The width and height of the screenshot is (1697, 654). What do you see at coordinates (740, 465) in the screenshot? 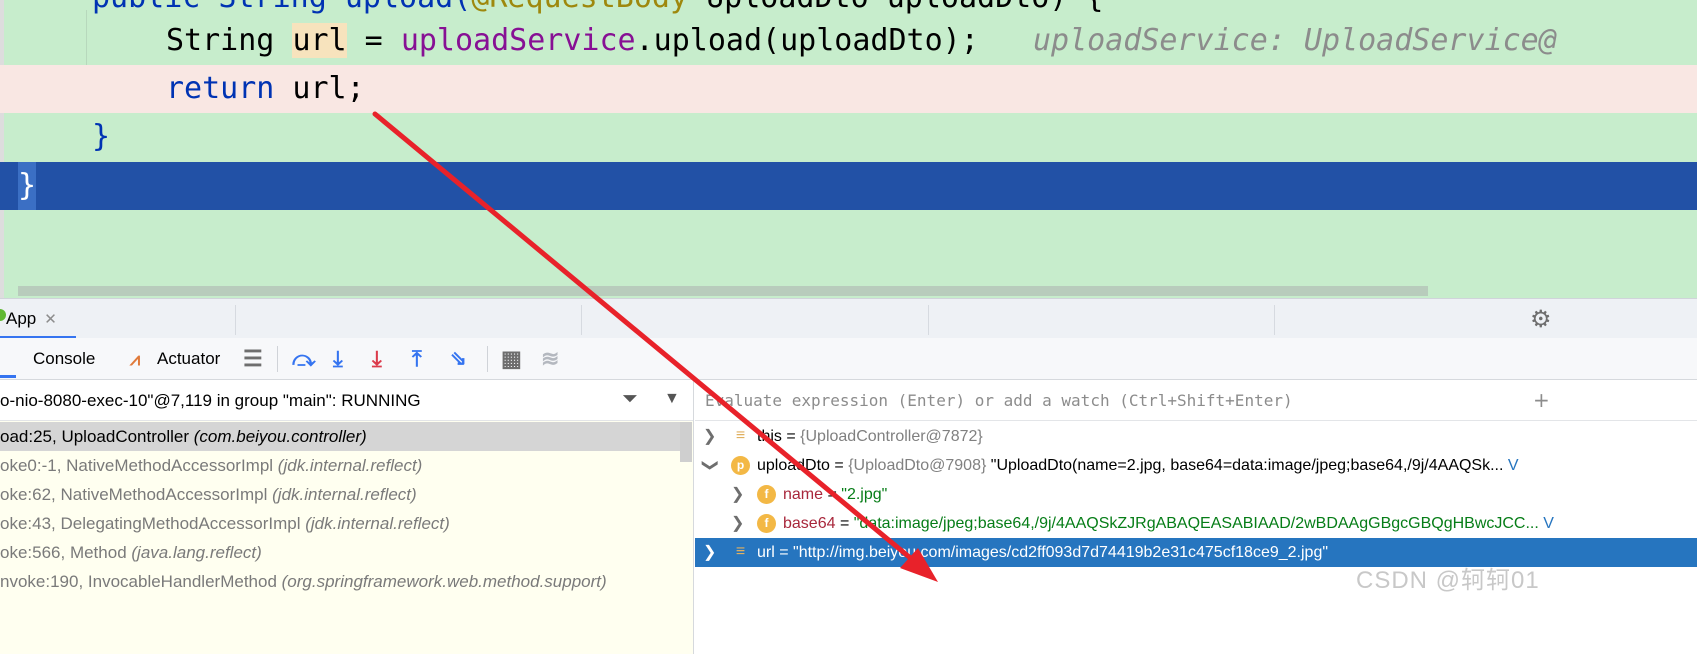
I see `parameter-icon: p` at bounding box center [740, 465].